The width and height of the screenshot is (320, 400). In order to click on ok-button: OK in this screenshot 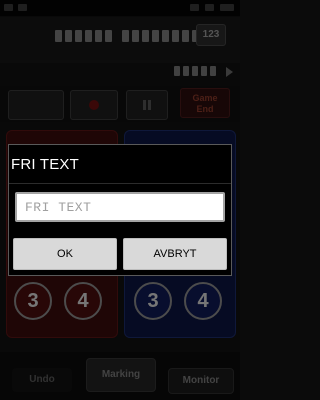, I will do `click(65, 254)`.